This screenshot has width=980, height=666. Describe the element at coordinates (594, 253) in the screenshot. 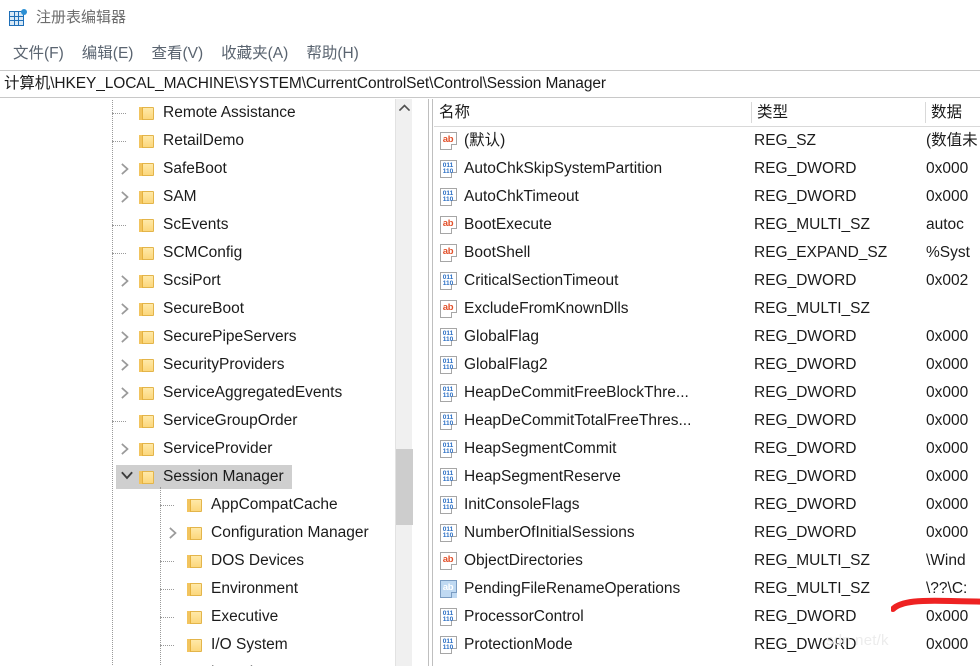

I see `value-name-cell: ab BootShell` at that location.